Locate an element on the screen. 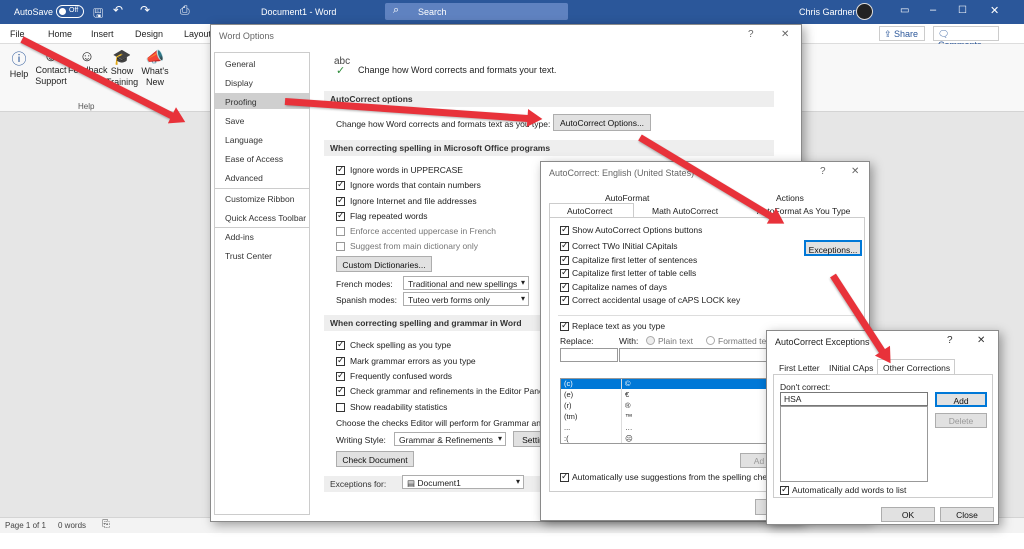 The width and height of the screenshot is (1024, 549). check-document-button: Check Document is located at coordinates (375, 459).